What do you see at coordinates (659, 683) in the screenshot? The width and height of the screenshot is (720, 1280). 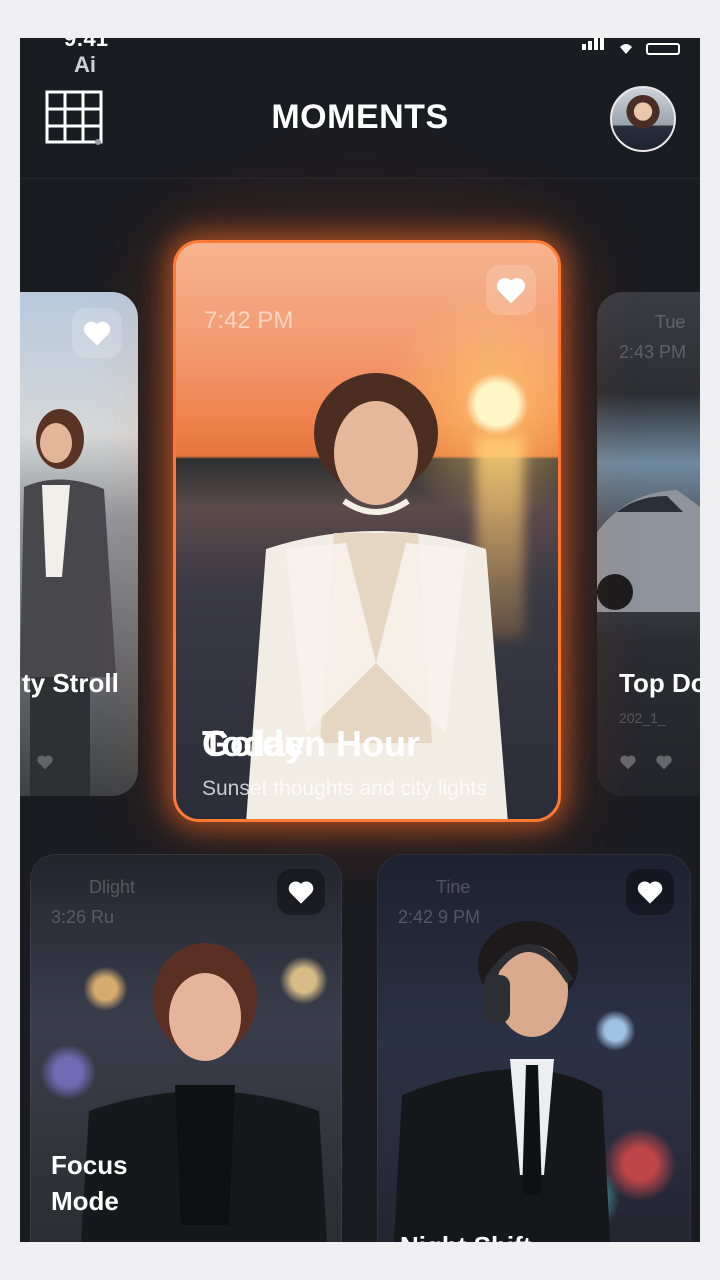 I see `card-title: Top Do` at bounding box center [659, 683].